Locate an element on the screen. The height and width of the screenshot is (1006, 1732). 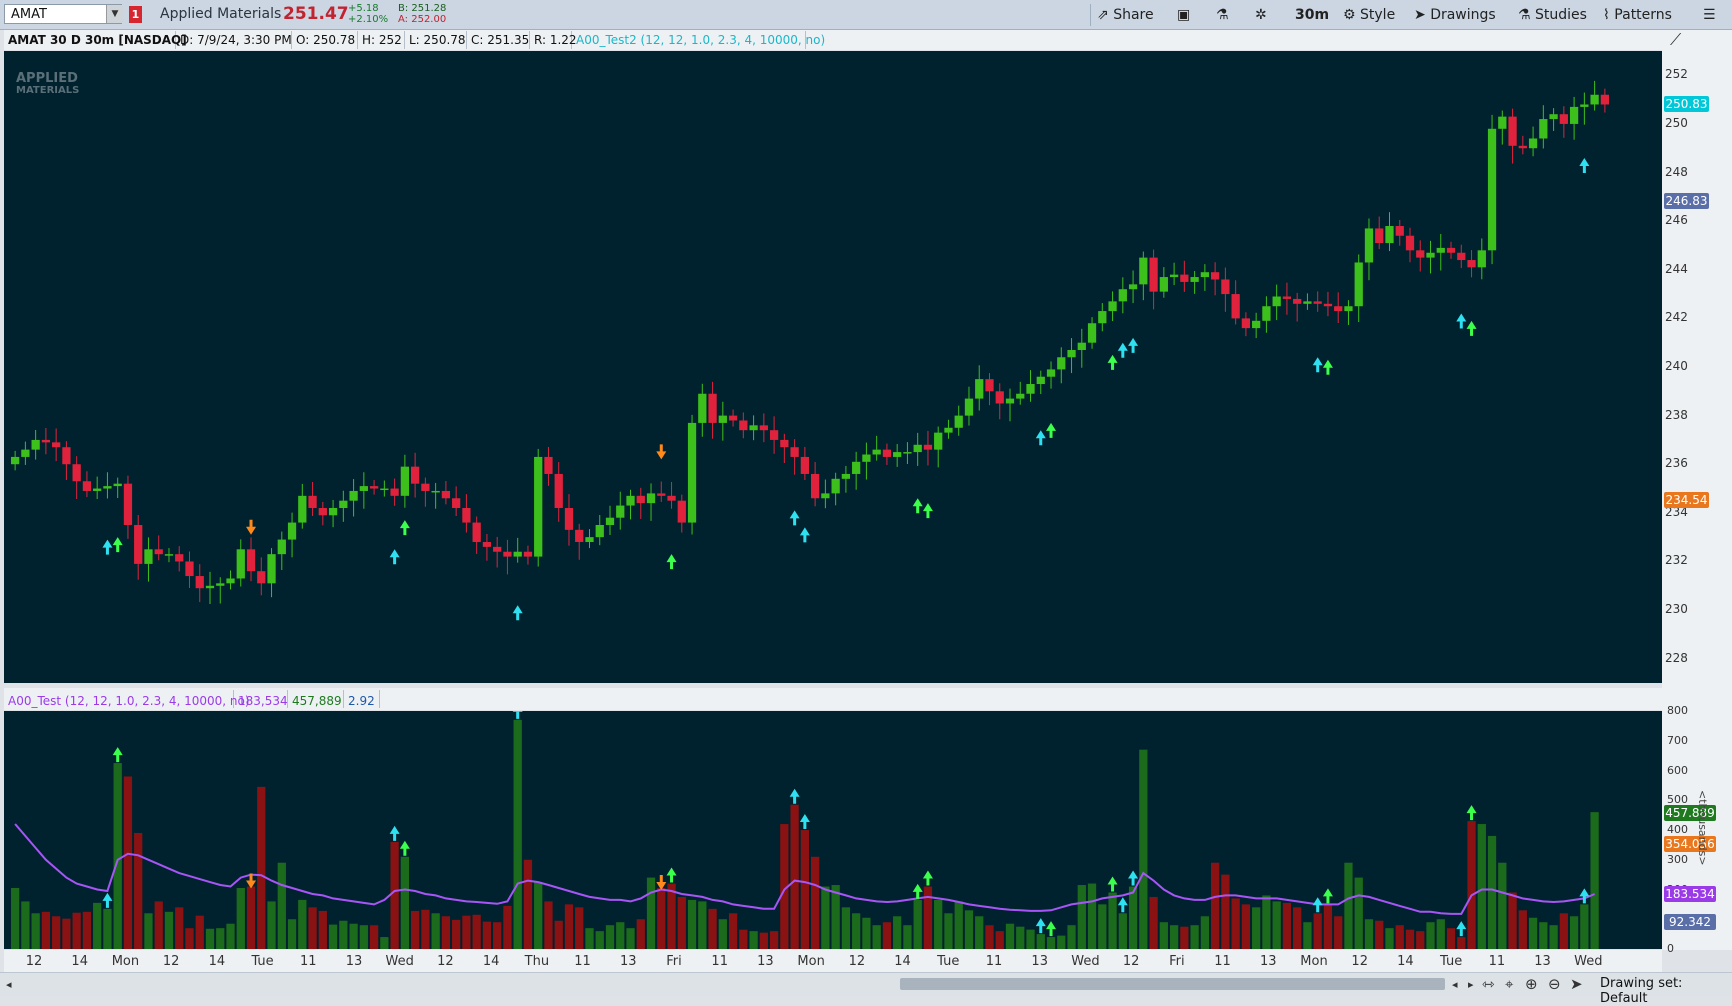
drawing-tool-icon: ⟋ is located at coordinates (1675, 40).